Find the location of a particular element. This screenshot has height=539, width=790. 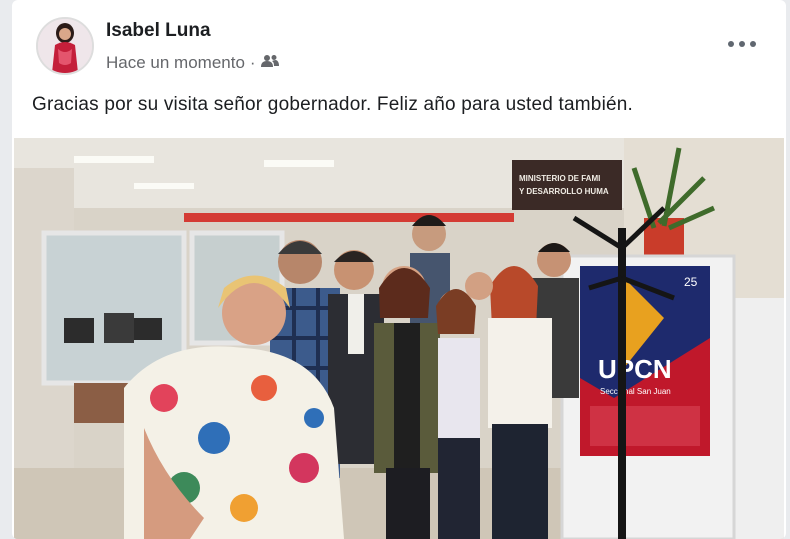

post-meta: Hace un momento · is located at coordinates (192, 63).